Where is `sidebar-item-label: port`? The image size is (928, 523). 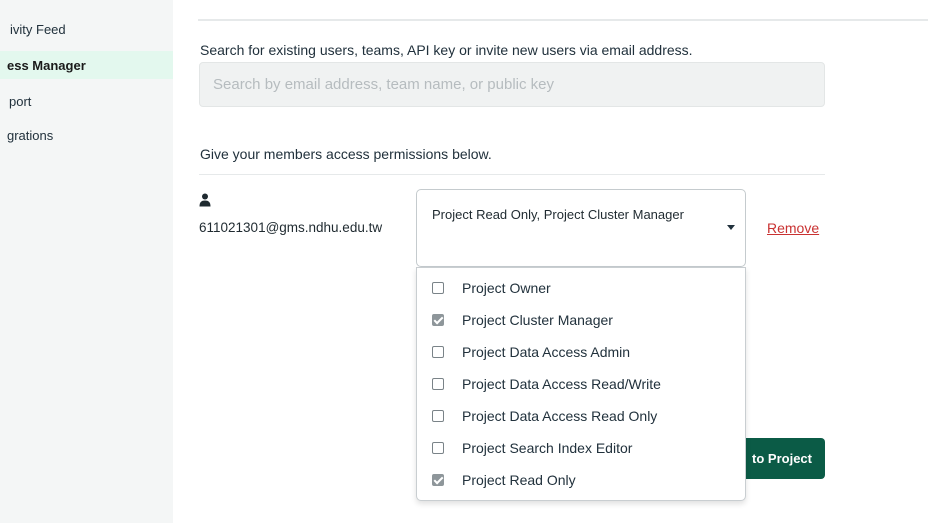
sidebar-item-label: port is located at coordinates (20, 101).